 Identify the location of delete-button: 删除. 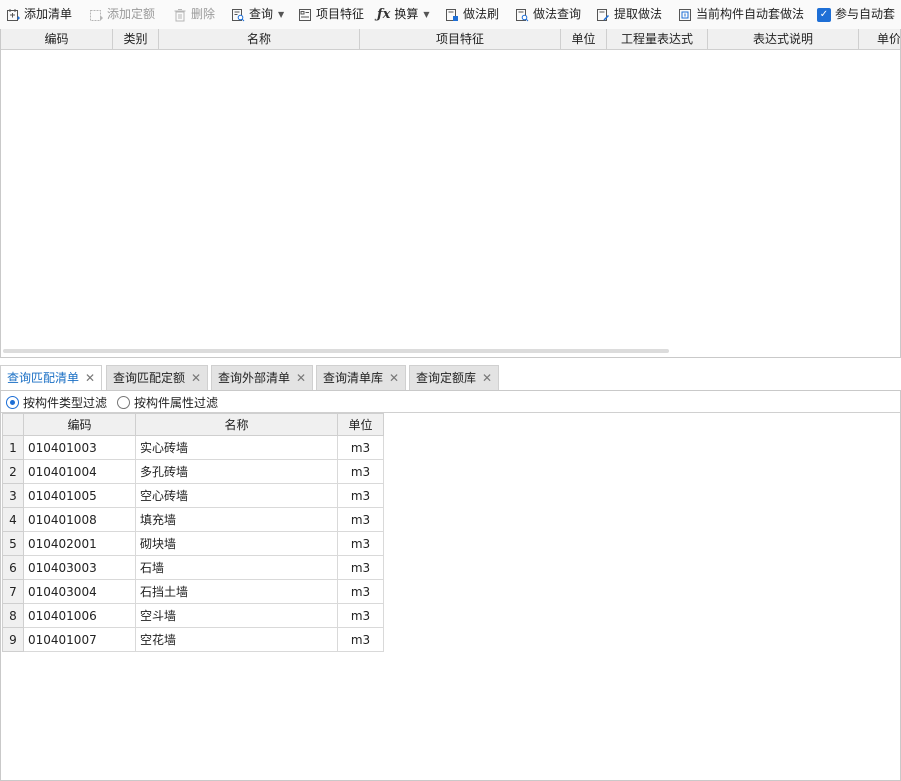
(194, 14).